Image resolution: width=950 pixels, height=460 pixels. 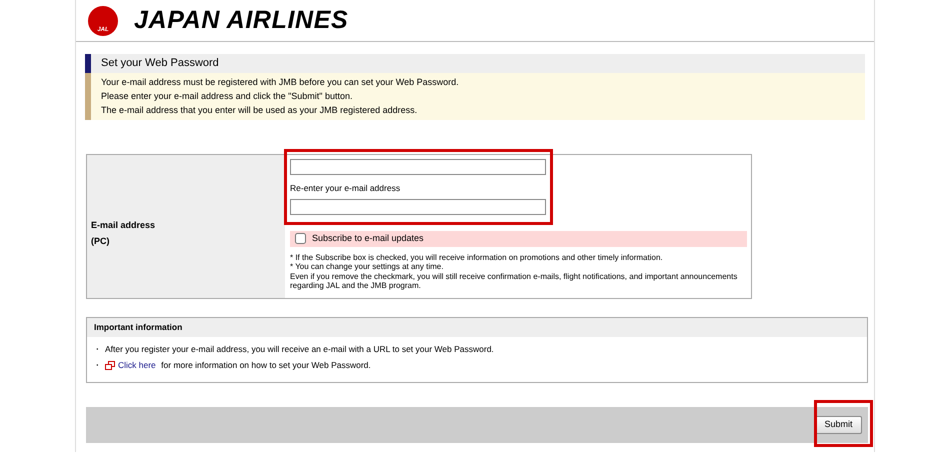 I want to click on info-title: Important information, so click(x=138, y=327).